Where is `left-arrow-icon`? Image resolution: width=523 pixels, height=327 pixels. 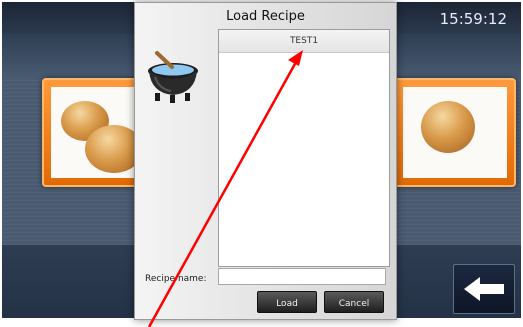
left-arrow-icon is located at coordinates (484, 289).